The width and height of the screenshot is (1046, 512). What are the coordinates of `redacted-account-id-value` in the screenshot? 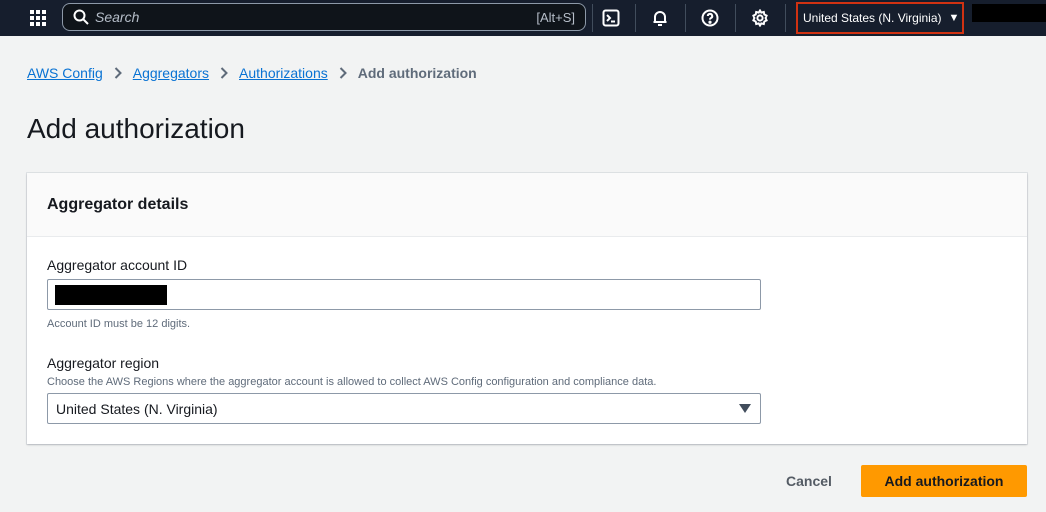 It's located at (111, 295).